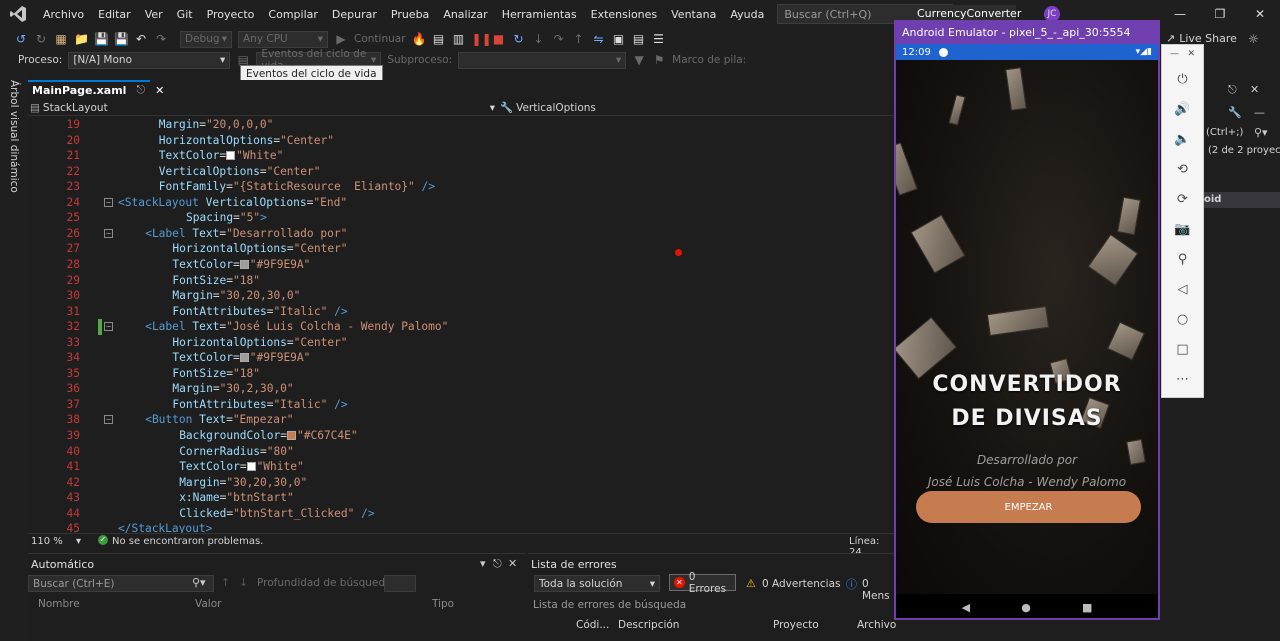  I want to click on right-close-icon: ✕, so click(1254, 89).